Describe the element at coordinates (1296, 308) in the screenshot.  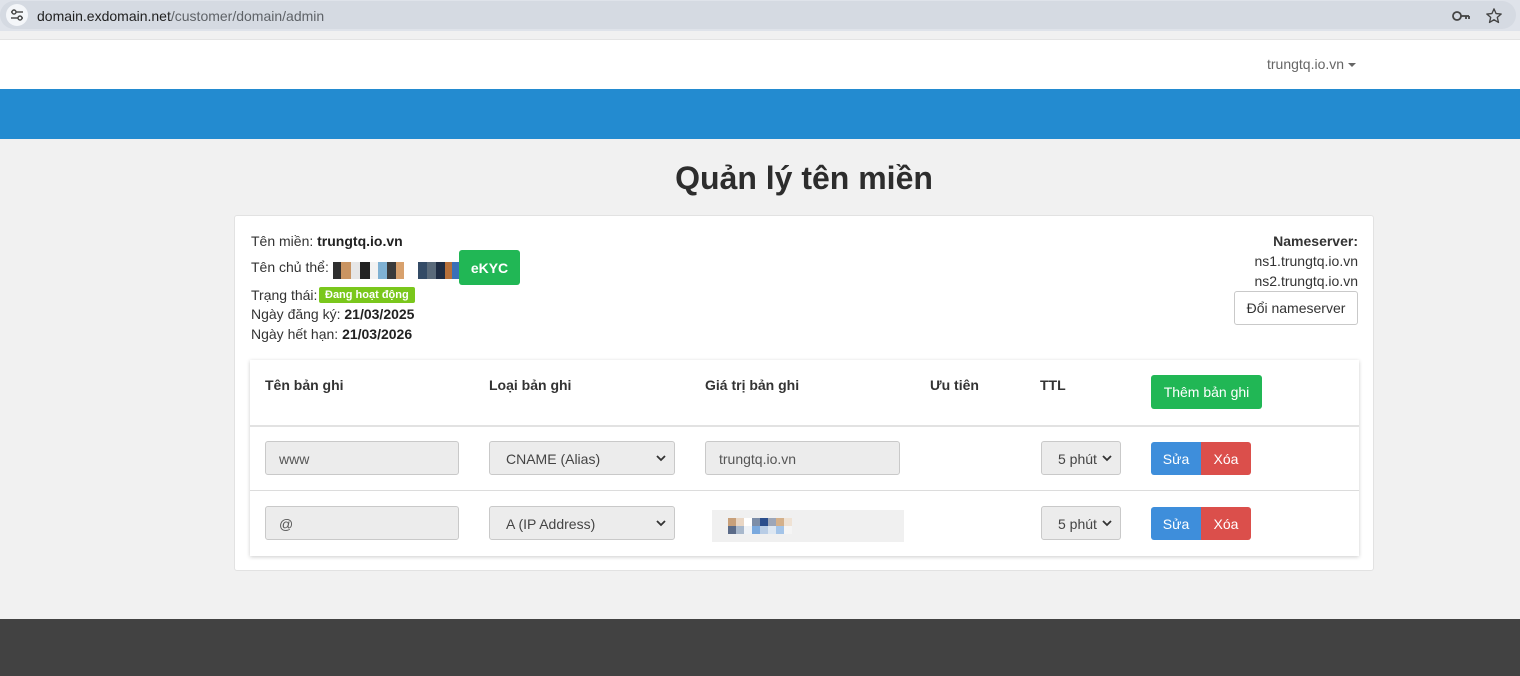
I see `change-nameserver-button: Đổi nameserver` at that location.